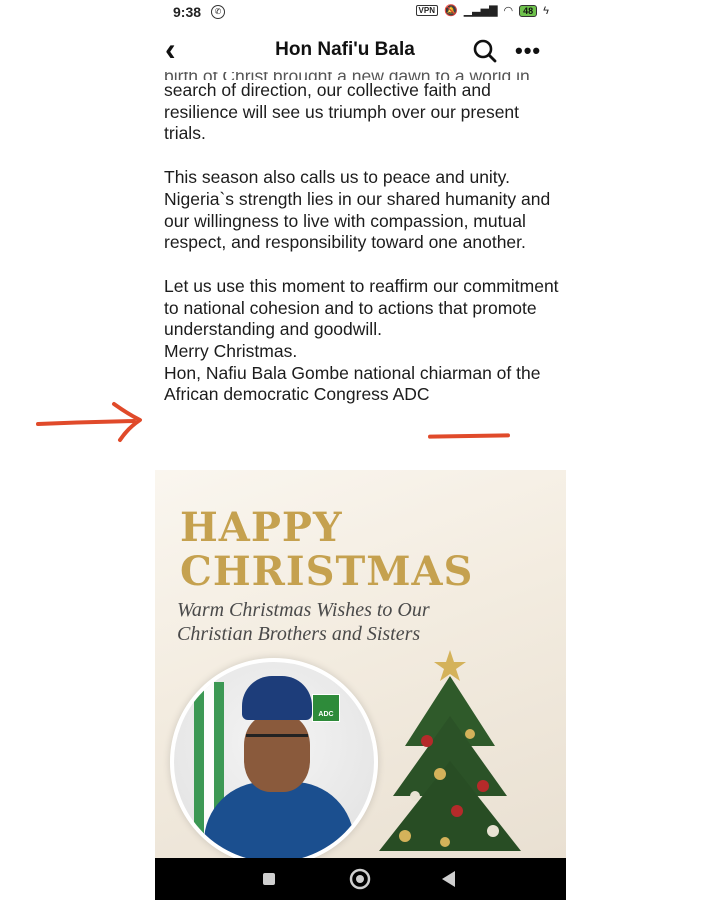 Image resolution: width=720 pixels, height=905 pixels. What do you see at coordinates (360, 13) in the screenshot?
I see `status-bar: 9:38 ✆ VPN 🔕 ▁▃▅▇ ◠ 48 ϟ` at bounding box center [360, 13].